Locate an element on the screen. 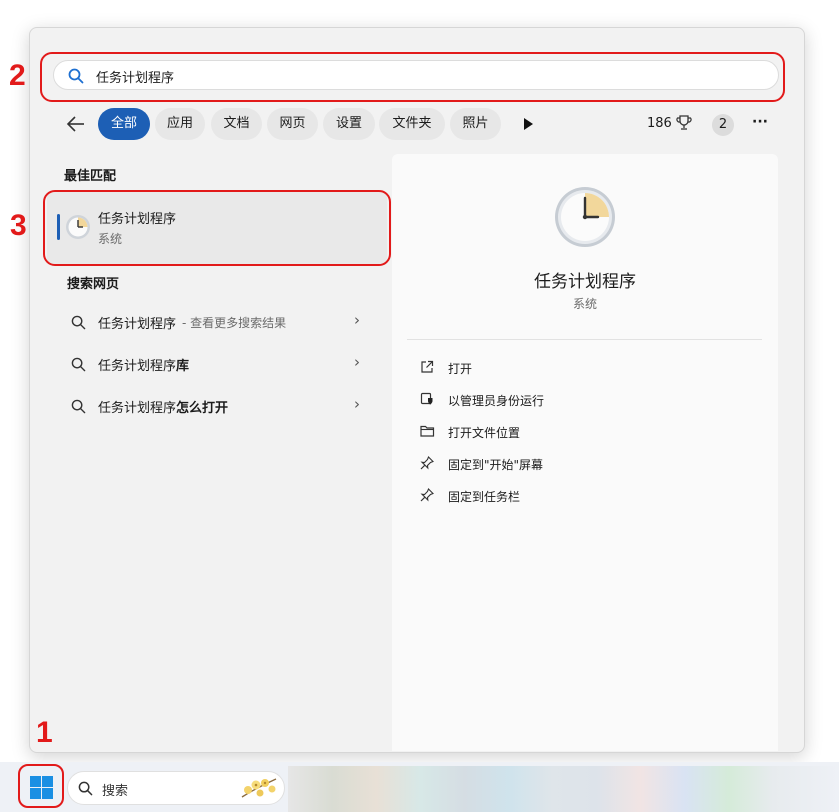 The height and width of the screenshot is (812, 839). web-result-suffix: - 查看更多搜索结果 is located at coordinates (234, 323).